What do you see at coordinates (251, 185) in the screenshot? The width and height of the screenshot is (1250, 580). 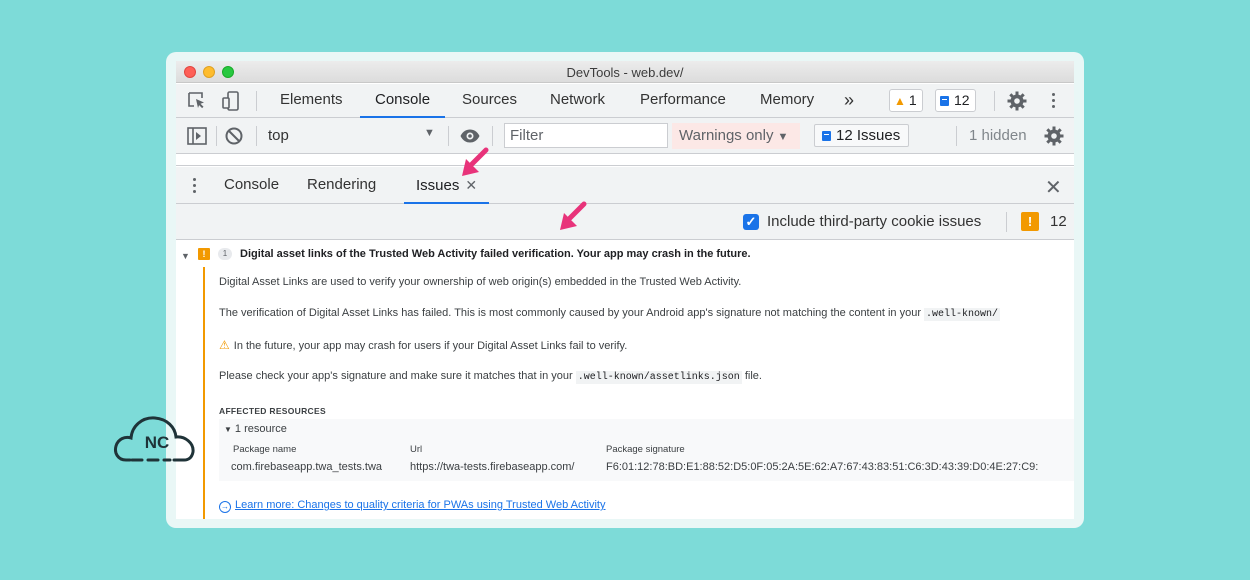 I see `drawer-tab-console: Console` at bounding box center [251, 185].